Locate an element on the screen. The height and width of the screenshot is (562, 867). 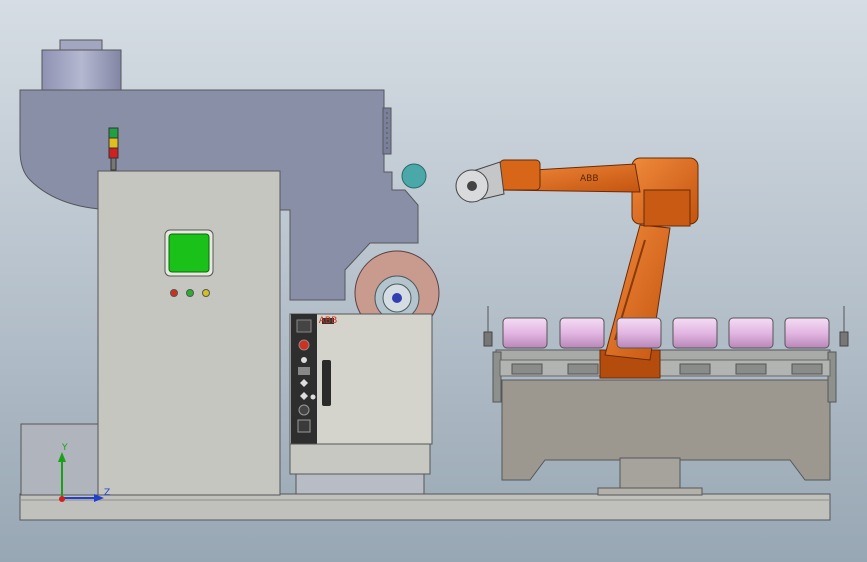
y-axis-label: Y is located at coordinates (64, 448).